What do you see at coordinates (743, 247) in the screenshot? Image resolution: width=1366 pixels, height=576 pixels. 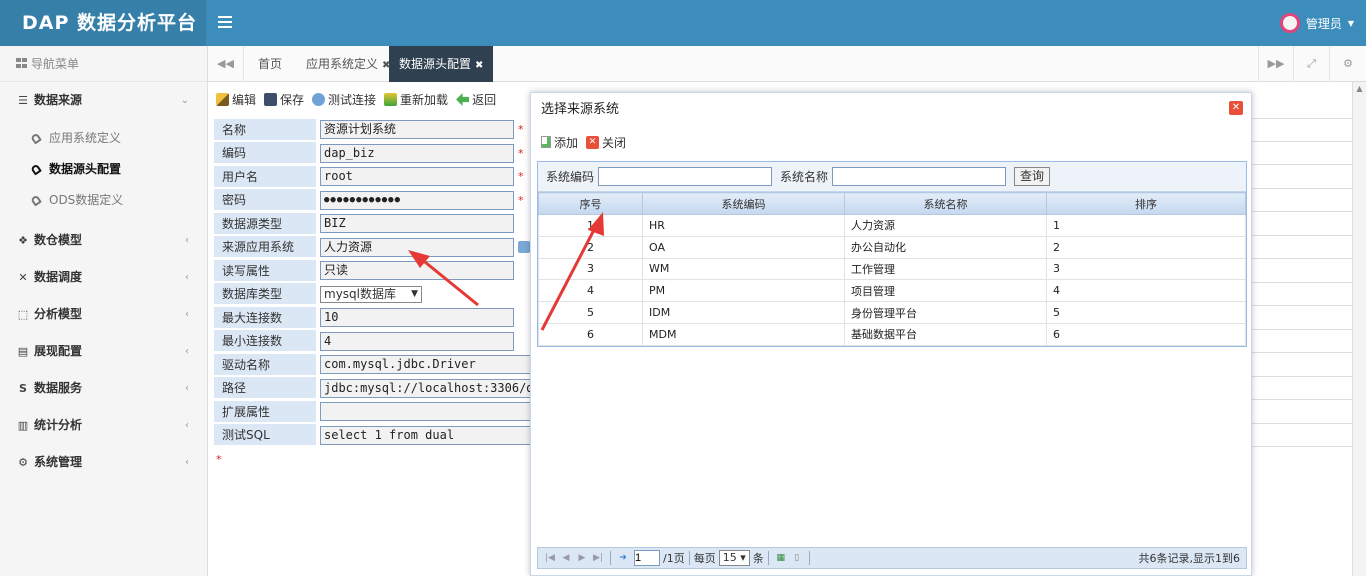 I see `cell-code: OA` at bounding box center [743, 247].